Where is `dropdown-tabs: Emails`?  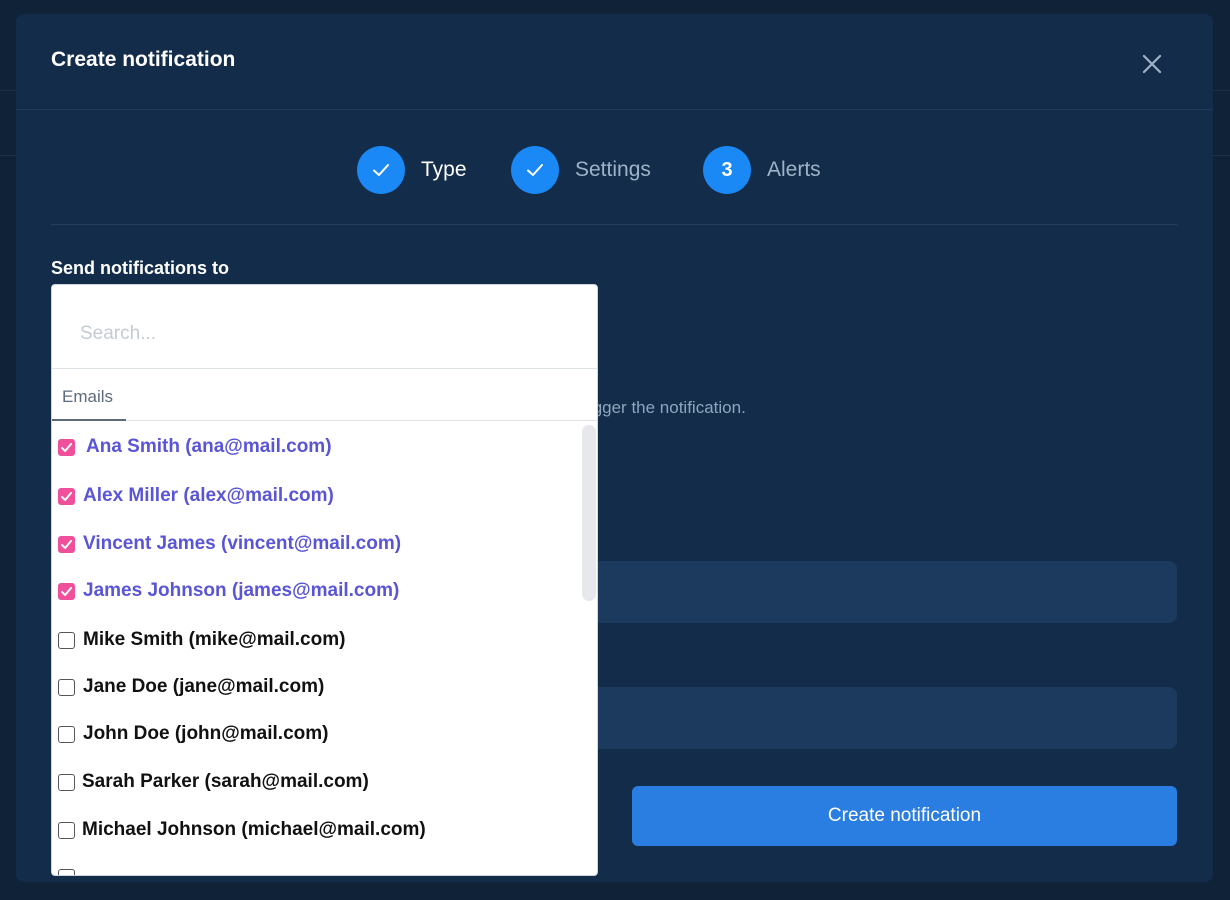 dropdown-tabs: Emails is located at coordinates (324, 395).